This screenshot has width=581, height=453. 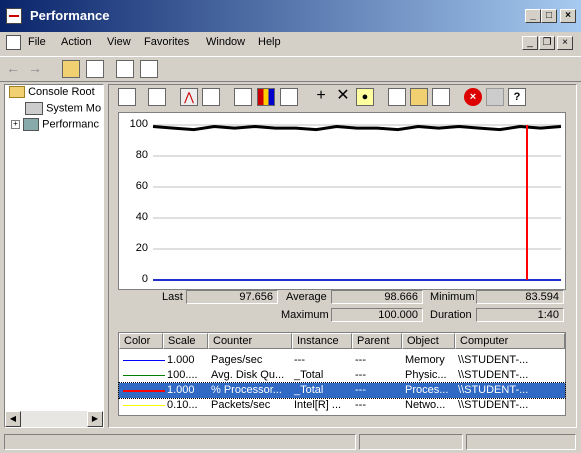 I want to click on system-monitor-toolbar: ⋀ + ✕ ● × ?, so click(x=342, y=97).